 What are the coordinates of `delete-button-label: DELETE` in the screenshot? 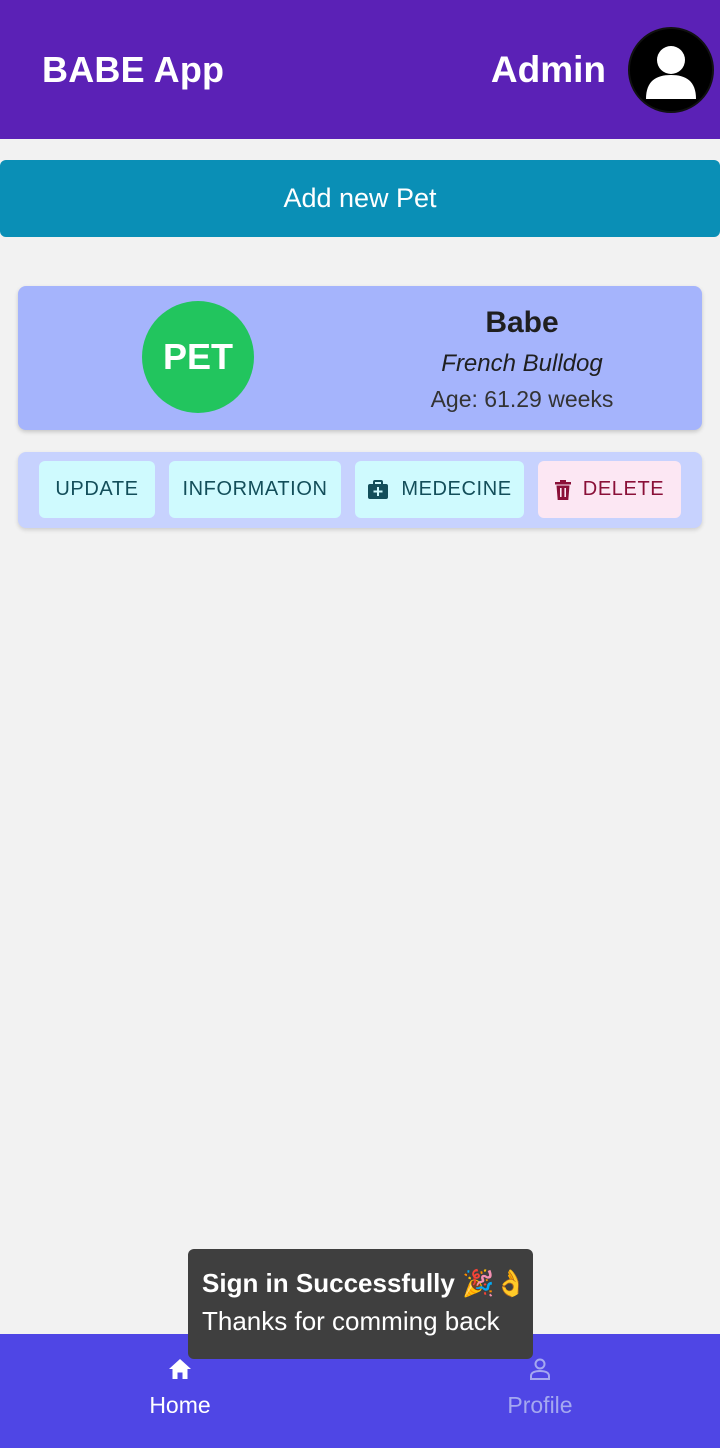 It's located at (623, 489).